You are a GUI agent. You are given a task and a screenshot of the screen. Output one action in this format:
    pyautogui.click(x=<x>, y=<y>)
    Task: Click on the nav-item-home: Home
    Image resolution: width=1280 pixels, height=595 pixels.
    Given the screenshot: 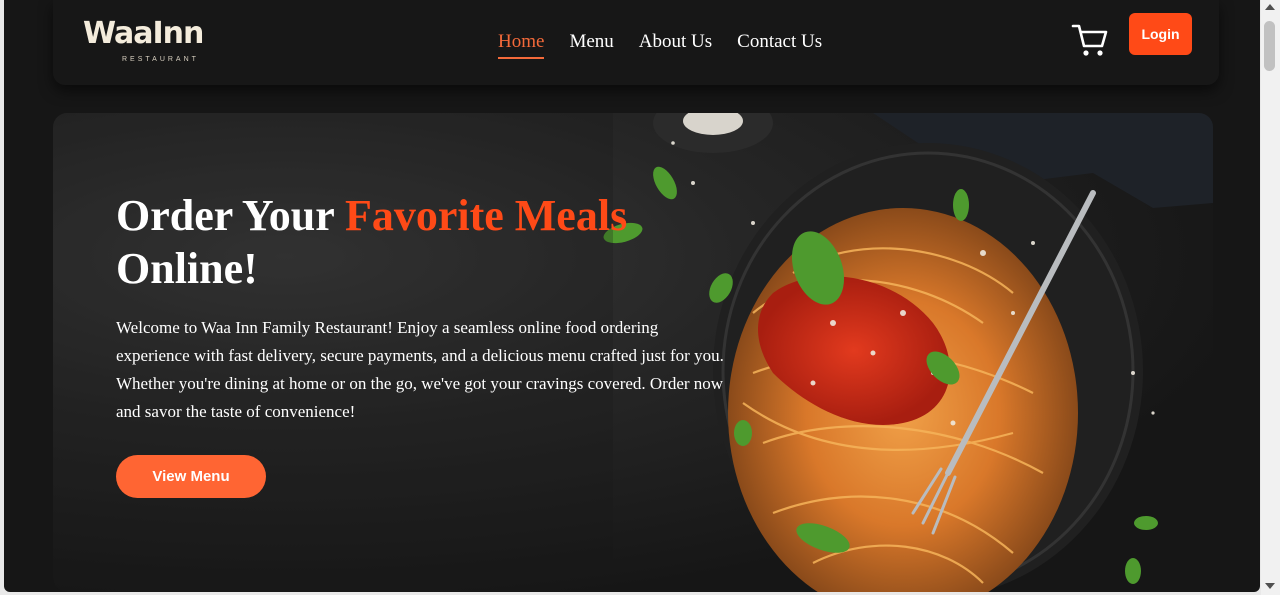 What is the action you would take?
    pyautogui.click(x=521, y=45)
    